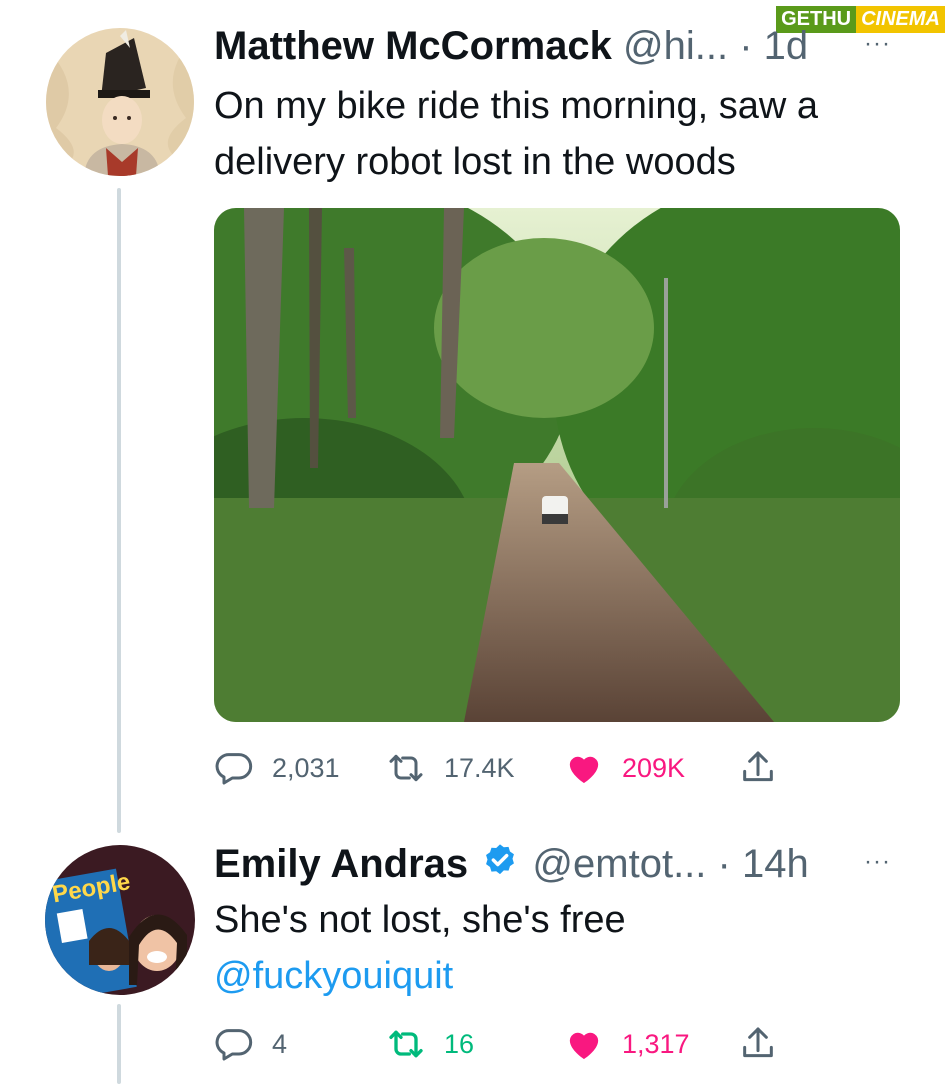  Describe the element at coordinates (341, 864) in the screenshot. I see `reply-author-name: Emily Andras` at that location.